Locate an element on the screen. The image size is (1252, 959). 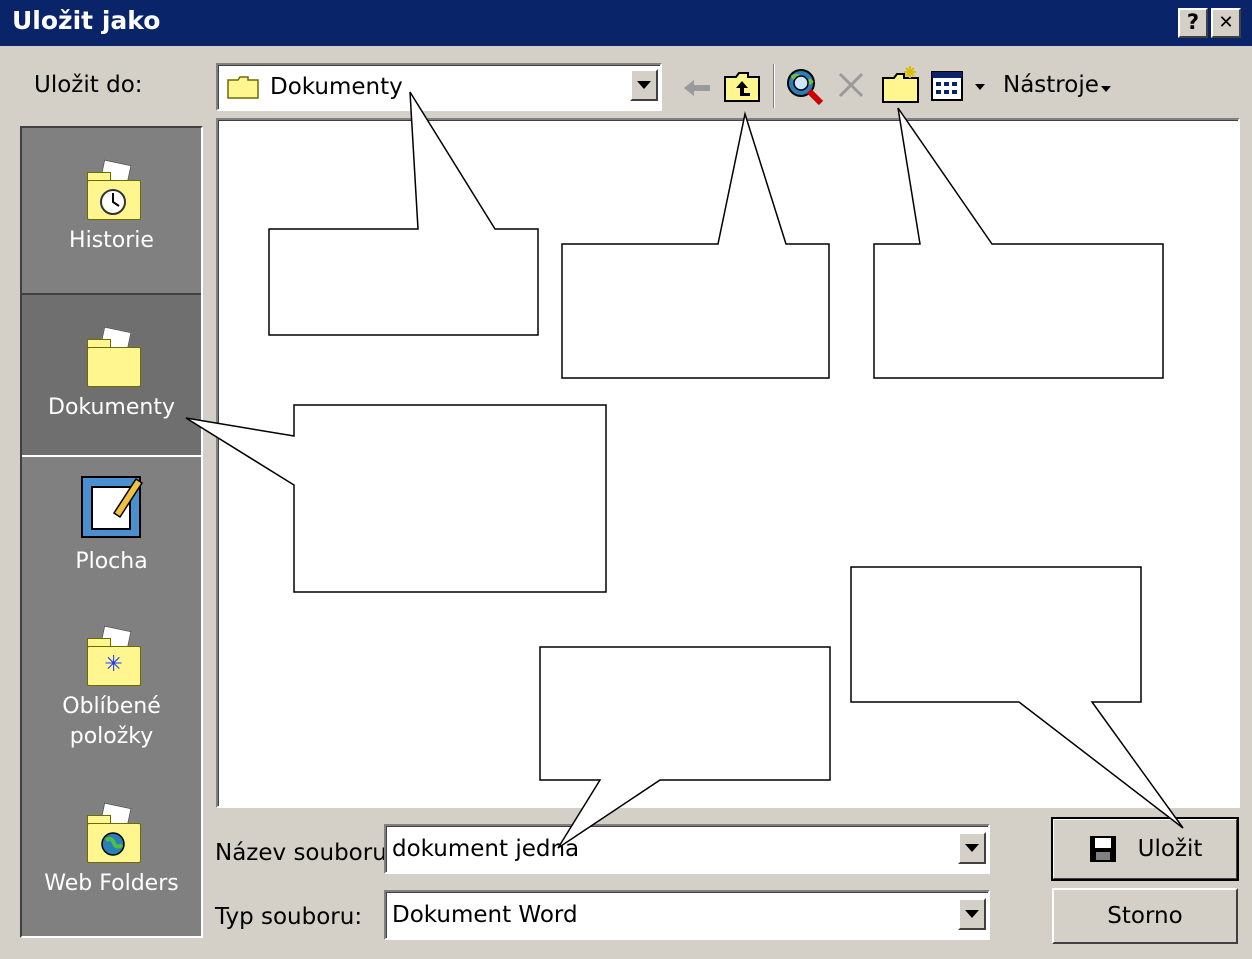
views-dropdown-icon is located at coordinates (980, 87).